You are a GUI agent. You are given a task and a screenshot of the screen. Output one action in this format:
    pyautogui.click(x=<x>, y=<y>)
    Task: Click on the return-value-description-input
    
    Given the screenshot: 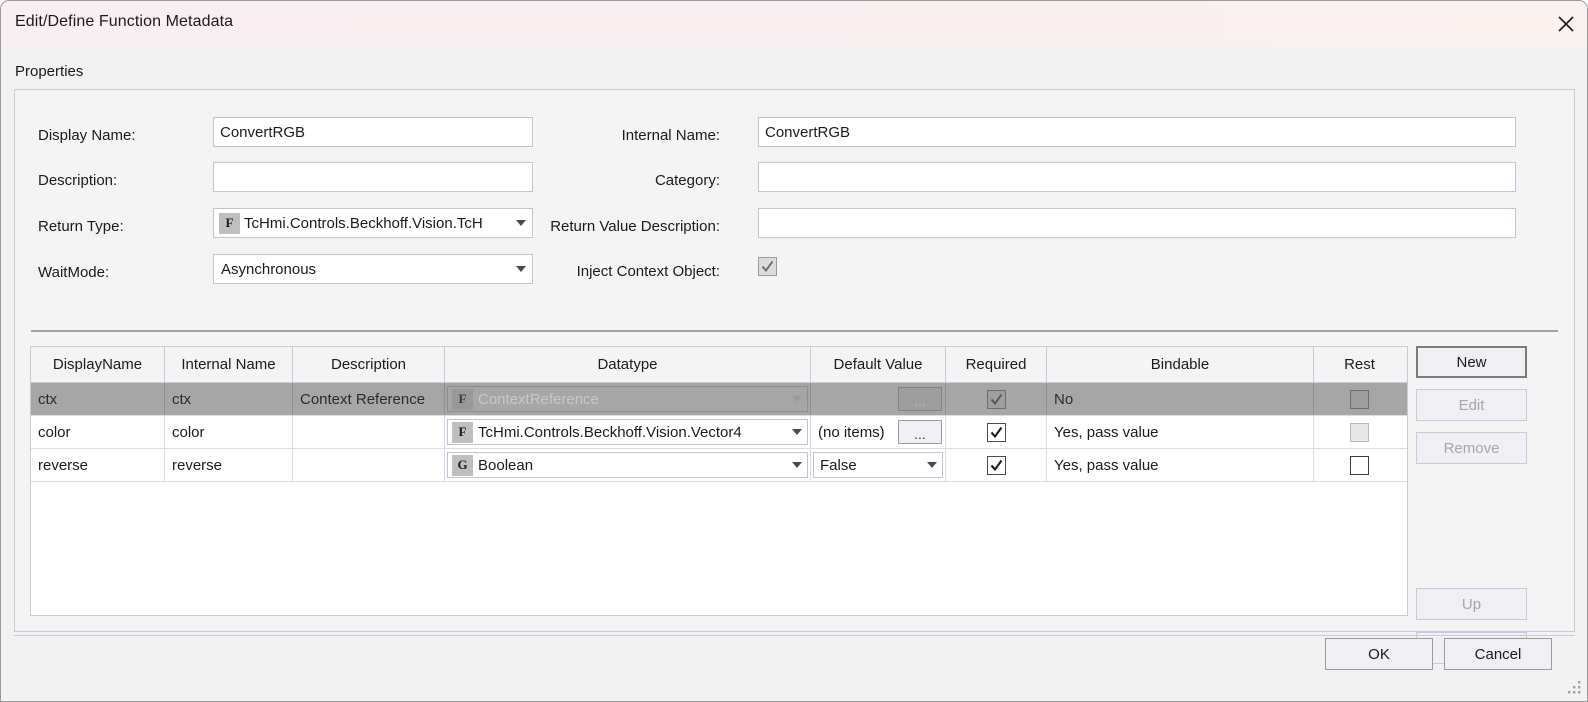 What is the action you would take?
    pyautogui.click(x=1137, y=223)
    